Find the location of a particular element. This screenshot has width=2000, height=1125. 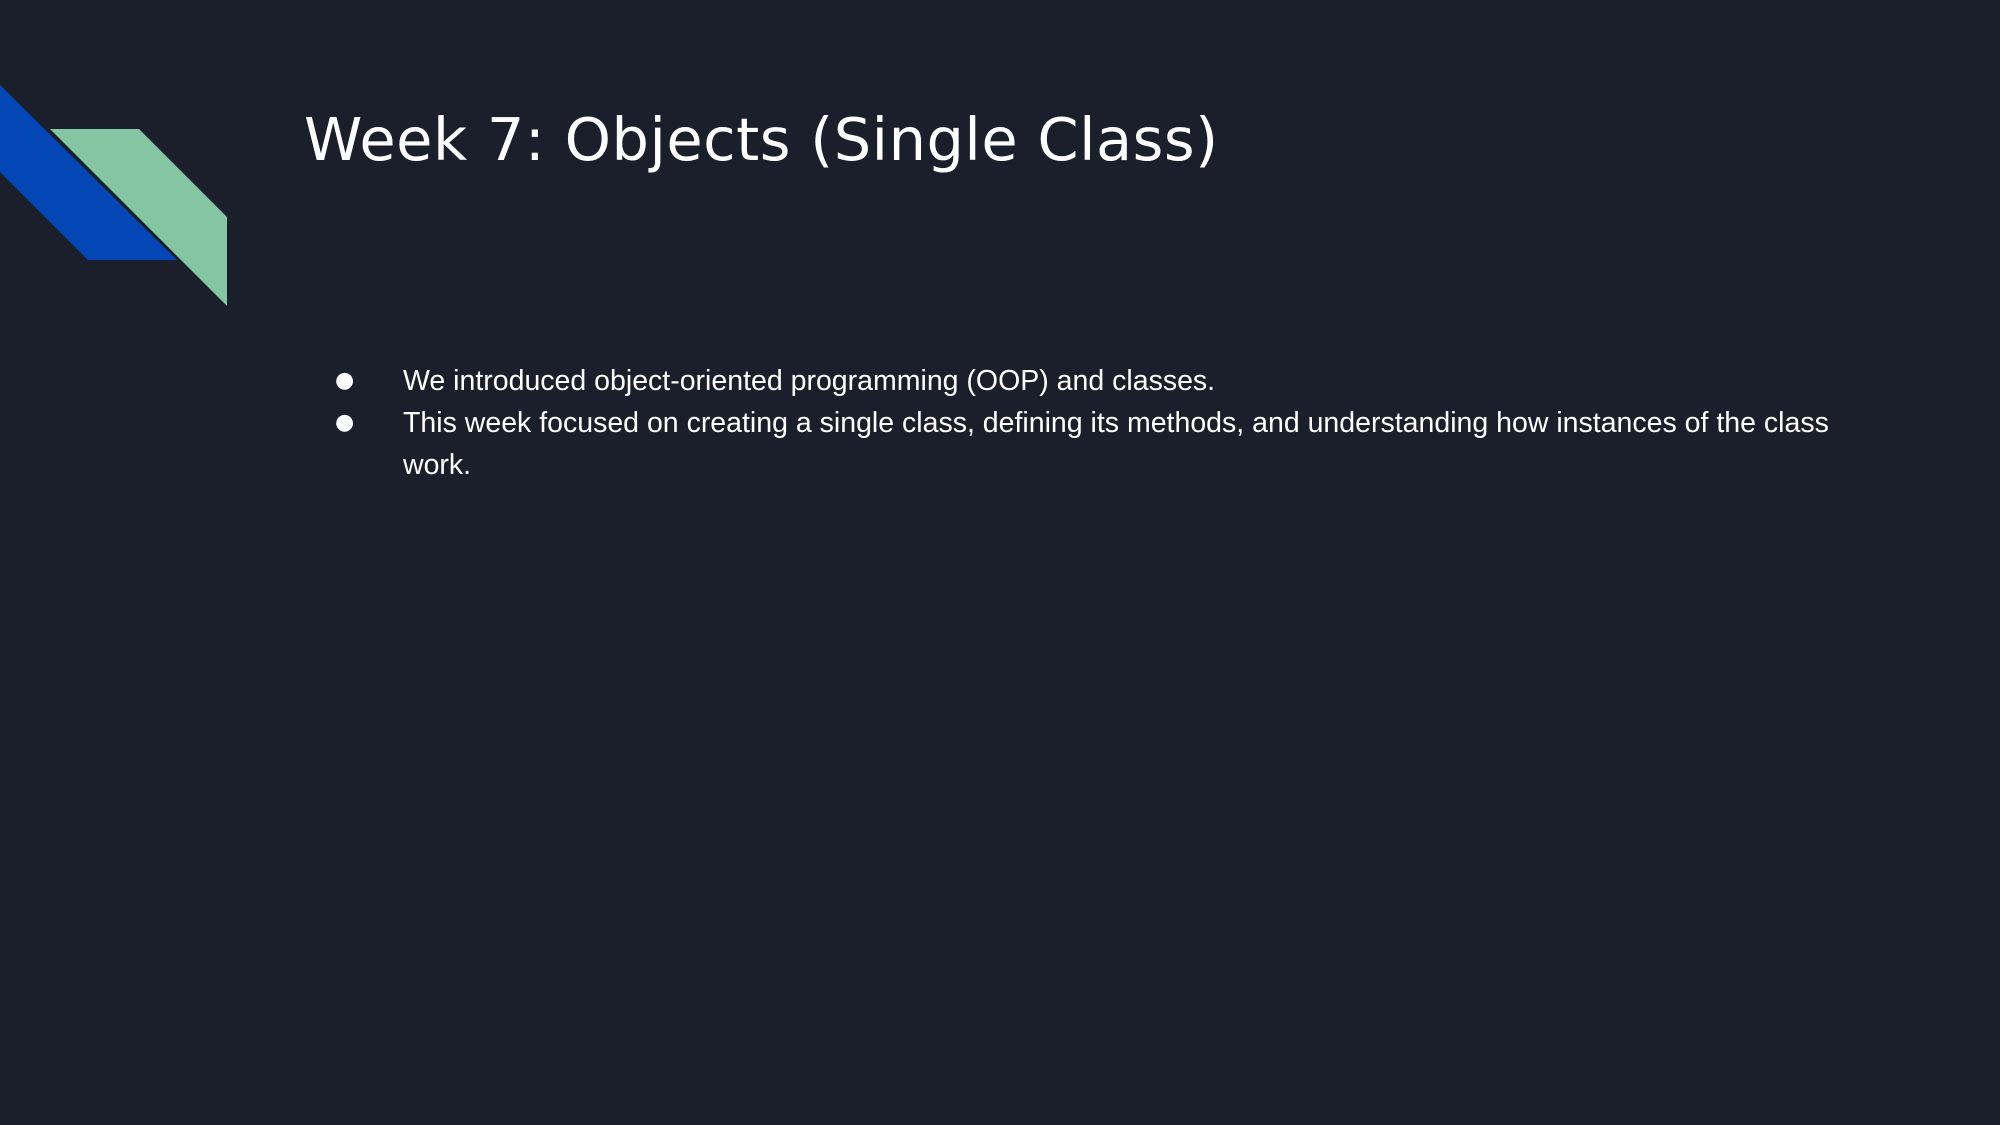

corner-decoration is located at coordinates (113, 195).